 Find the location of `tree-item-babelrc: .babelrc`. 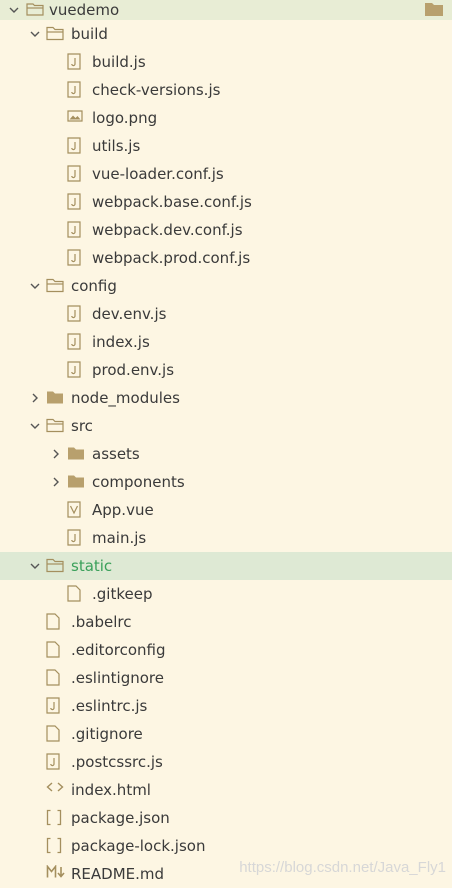

tree-item-babelrc: .babelrc is located at coordinates (226, 622).